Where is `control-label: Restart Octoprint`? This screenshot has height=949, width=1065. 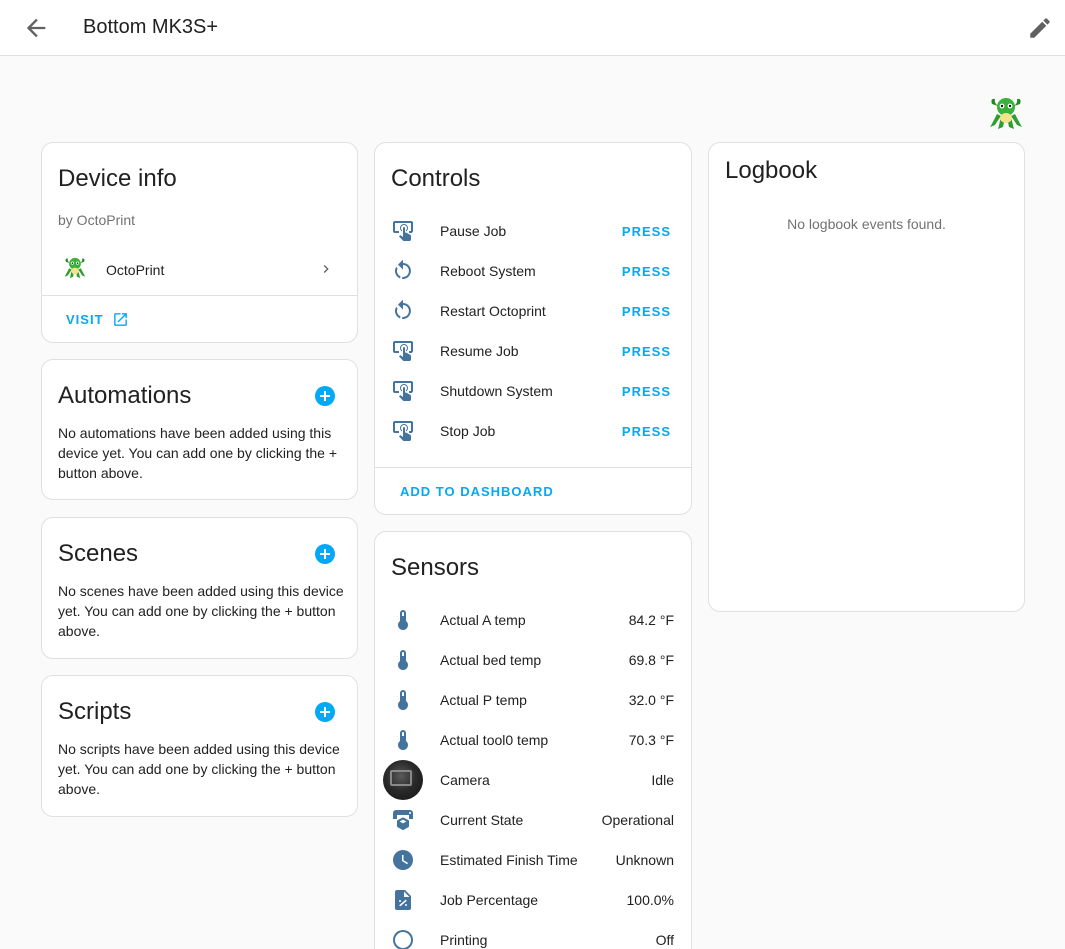 control-label: Restart Octoprint is located at coordinates (493, 311).